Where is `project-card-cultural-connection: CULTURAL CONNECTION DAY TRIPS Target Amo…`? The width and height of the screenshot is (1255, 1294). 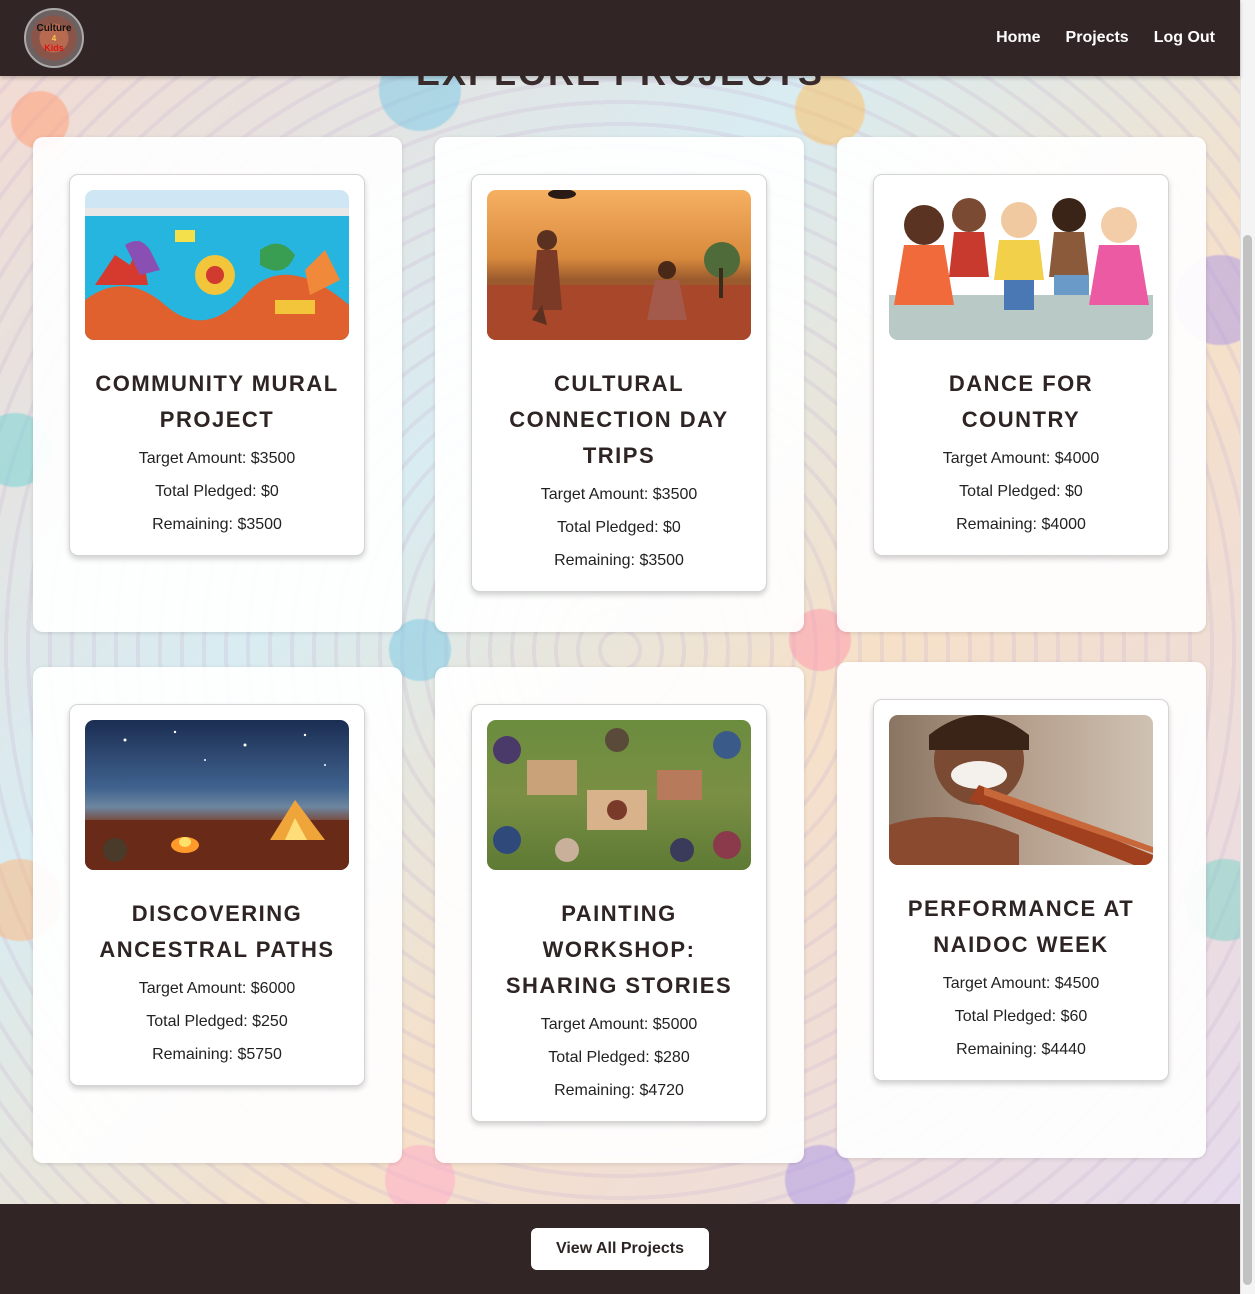
project-card-cultural-connection: CULTURAL CONNECTION DAY TRIPS Target Amo… is located at coordinates (619, 383).